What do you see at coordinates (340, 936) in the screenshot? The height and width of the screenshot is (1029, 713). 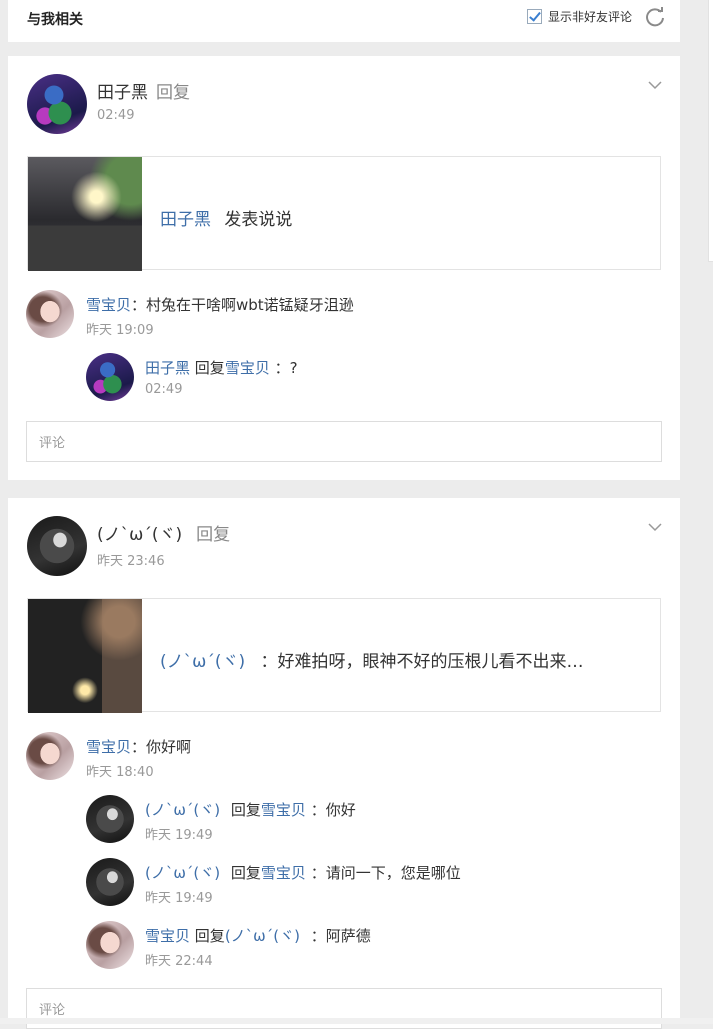 I see `reply-text: ：阿萨德` at bounding box center [340, 936].